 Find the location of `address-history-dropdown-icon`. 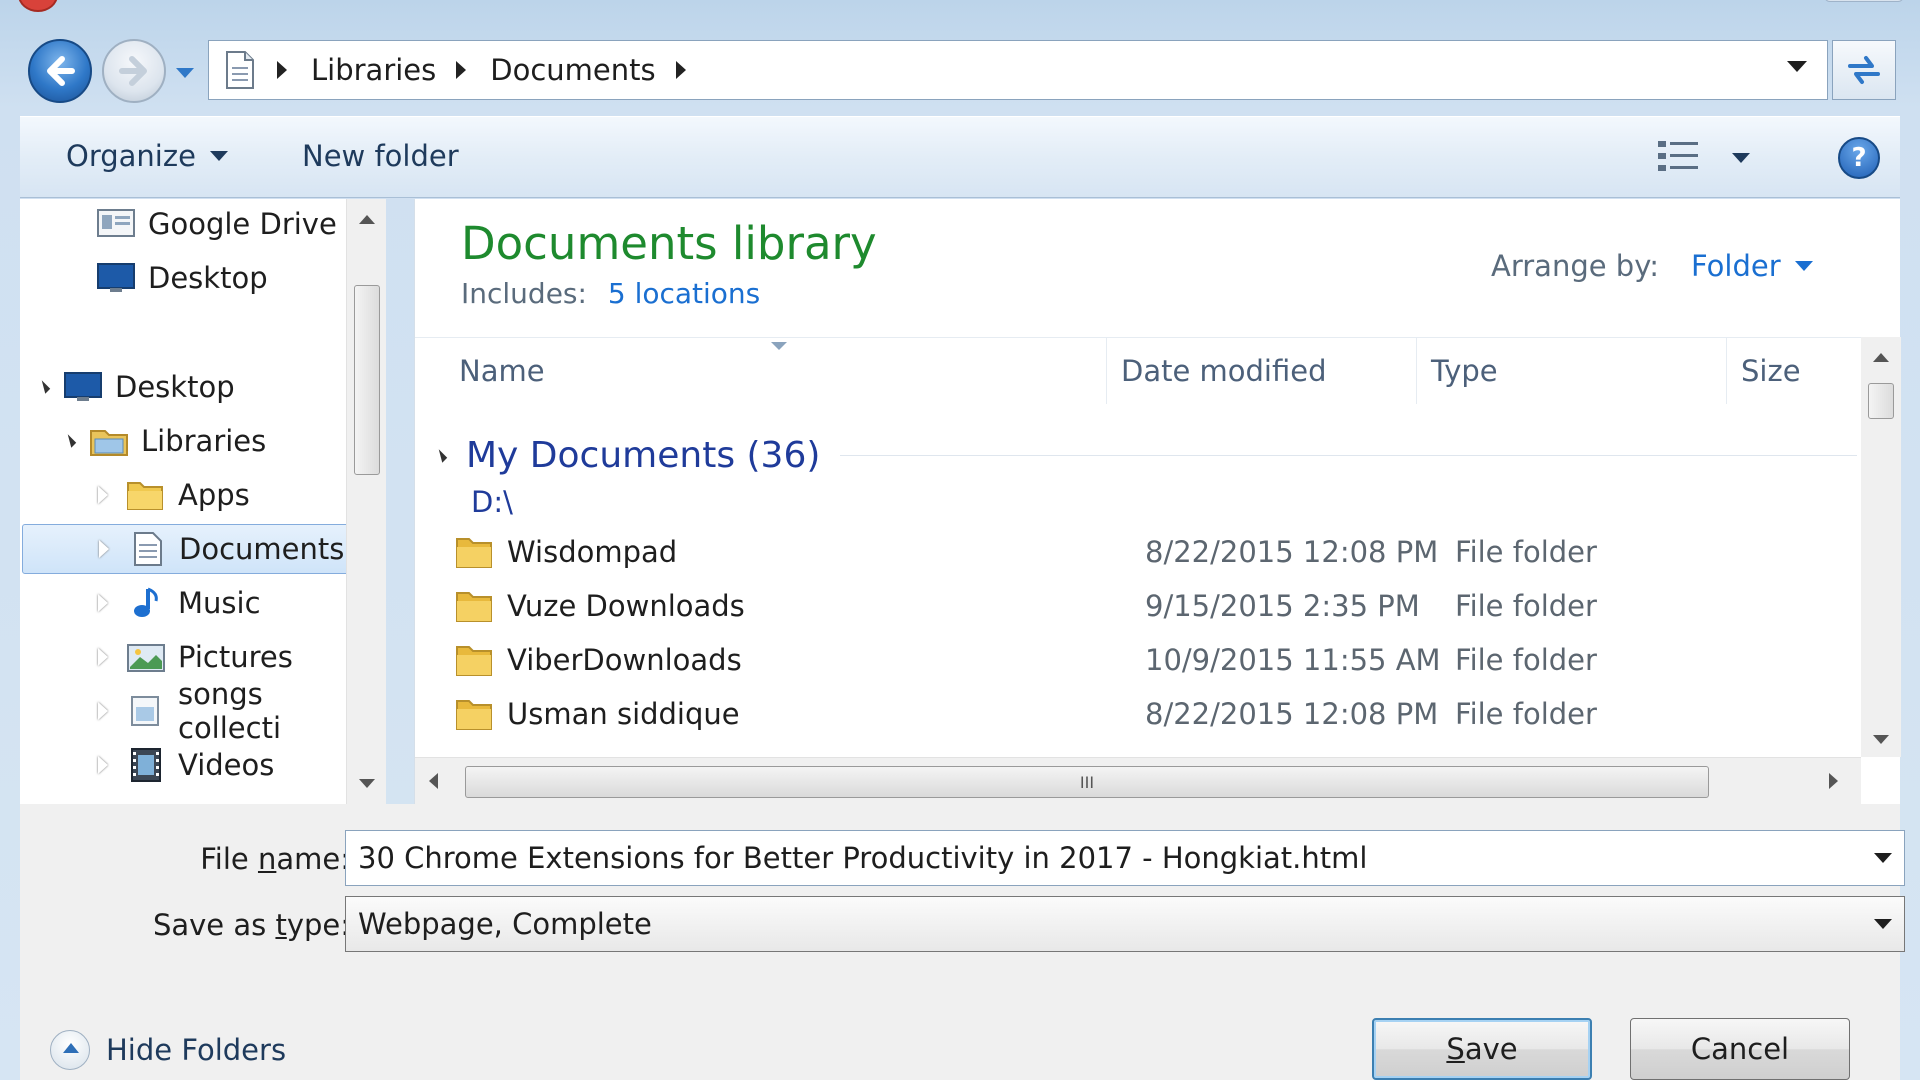

address-history-dropdown-icon is located at coordinates (1797, 66).